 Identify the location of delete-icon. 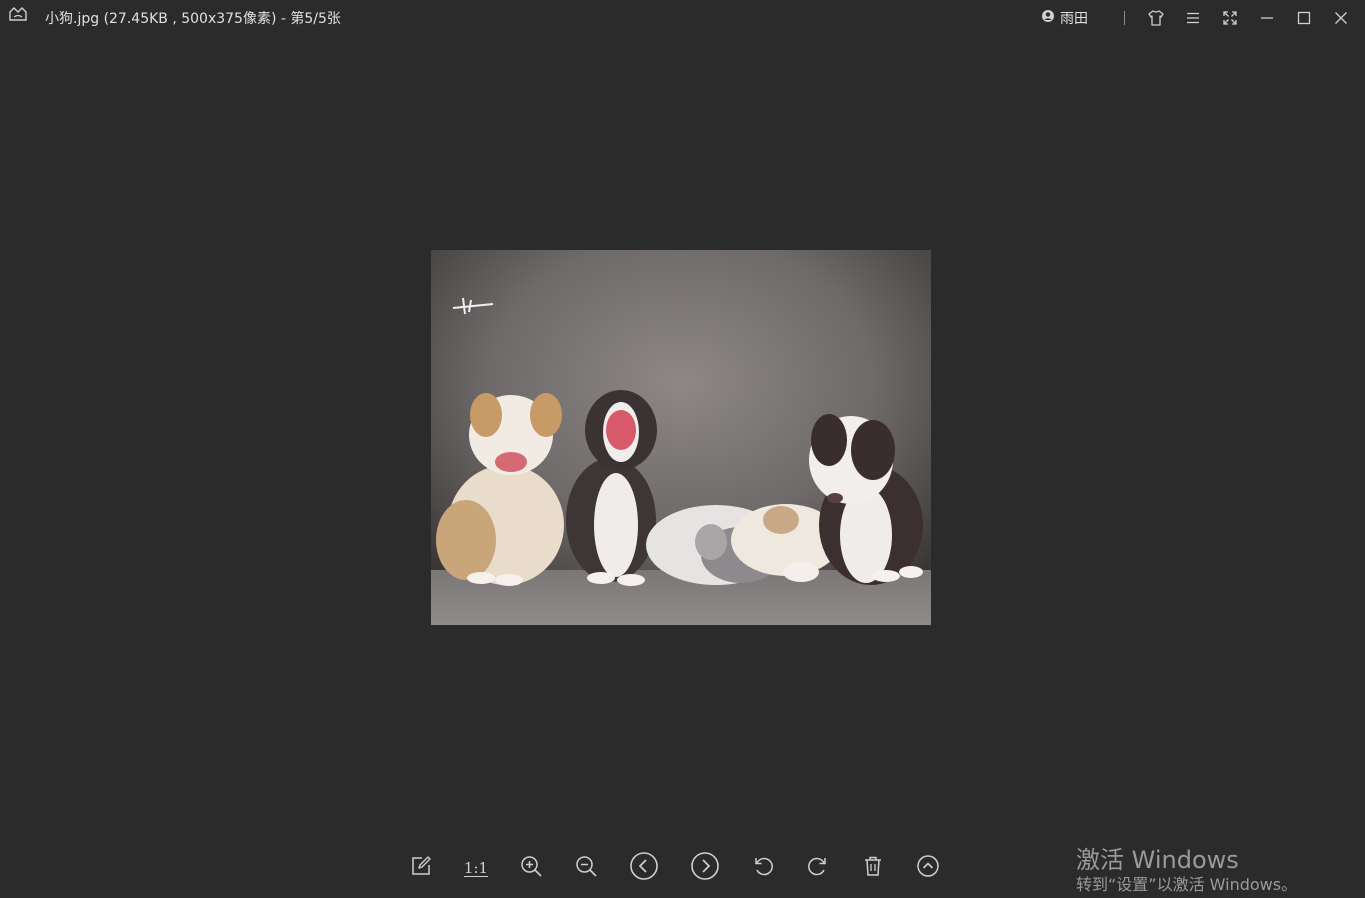
(873, 868).